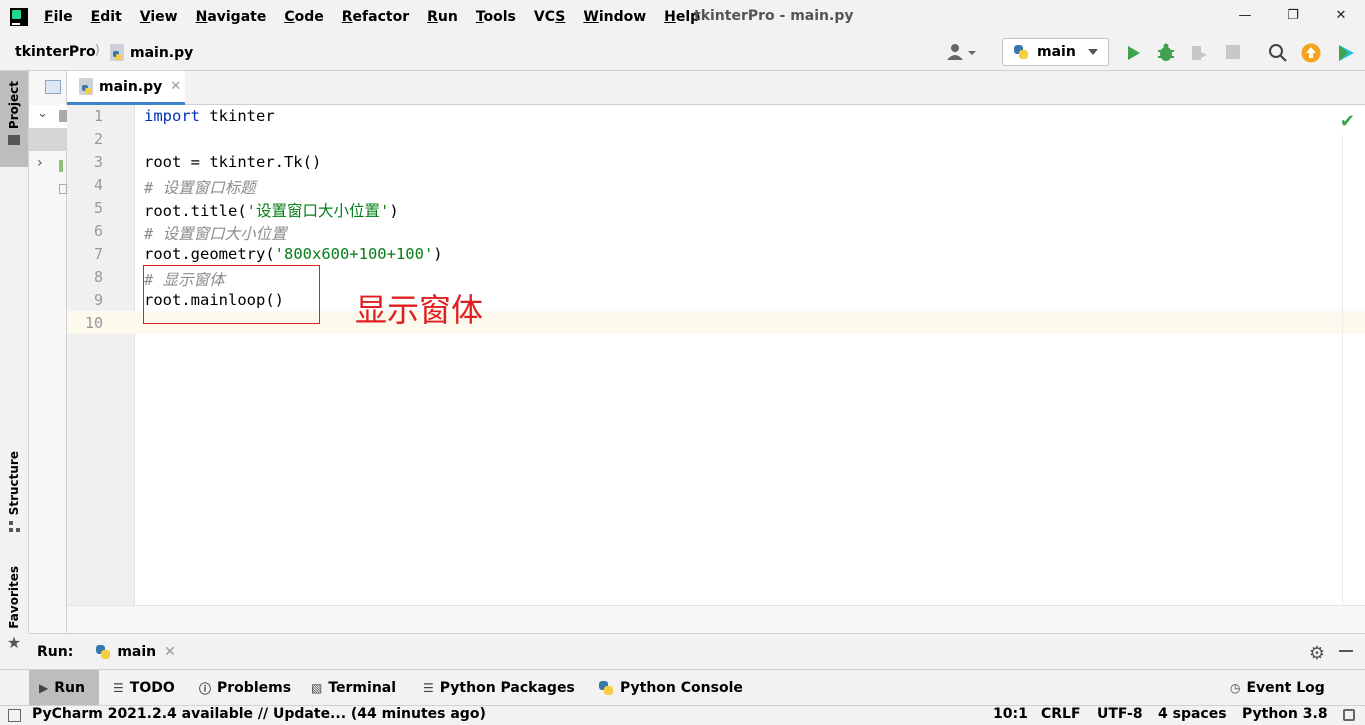  I want to click on line-separator: CRLF, so click(1061, 714).